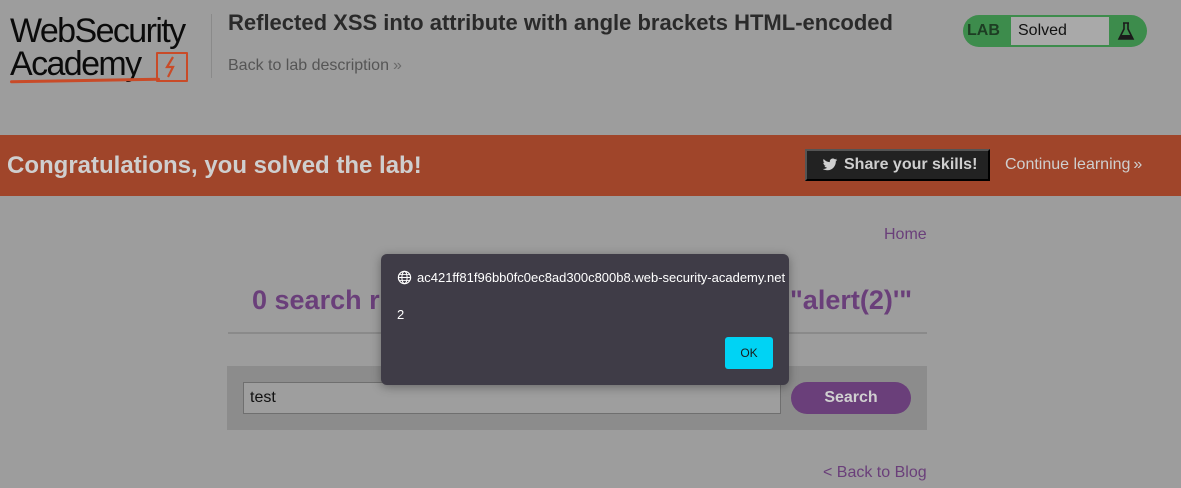 The width and height of the screenshot is (1181, 488). What do you see at coordinates (98, 31) in the screenshot?
I see `logo-text-line1: WebSecurity` at bounding box center [98, 31].